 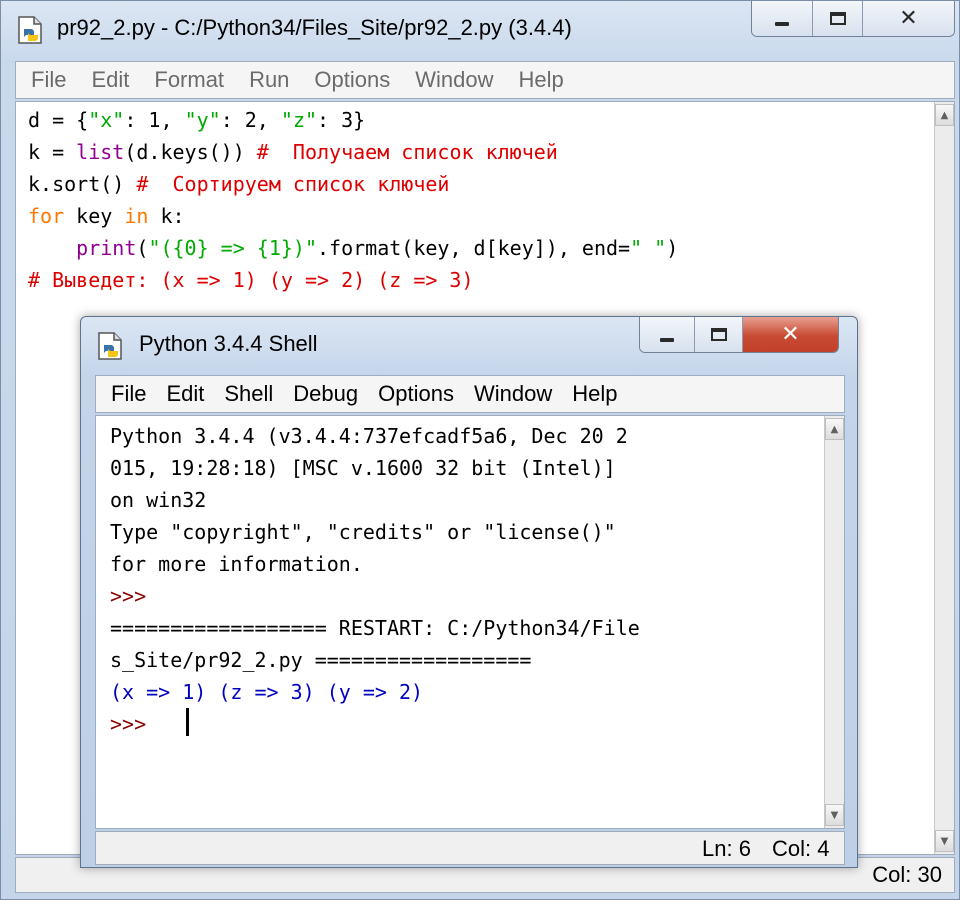 I want to click on close-button: ✕, so click(x=908, y=18).